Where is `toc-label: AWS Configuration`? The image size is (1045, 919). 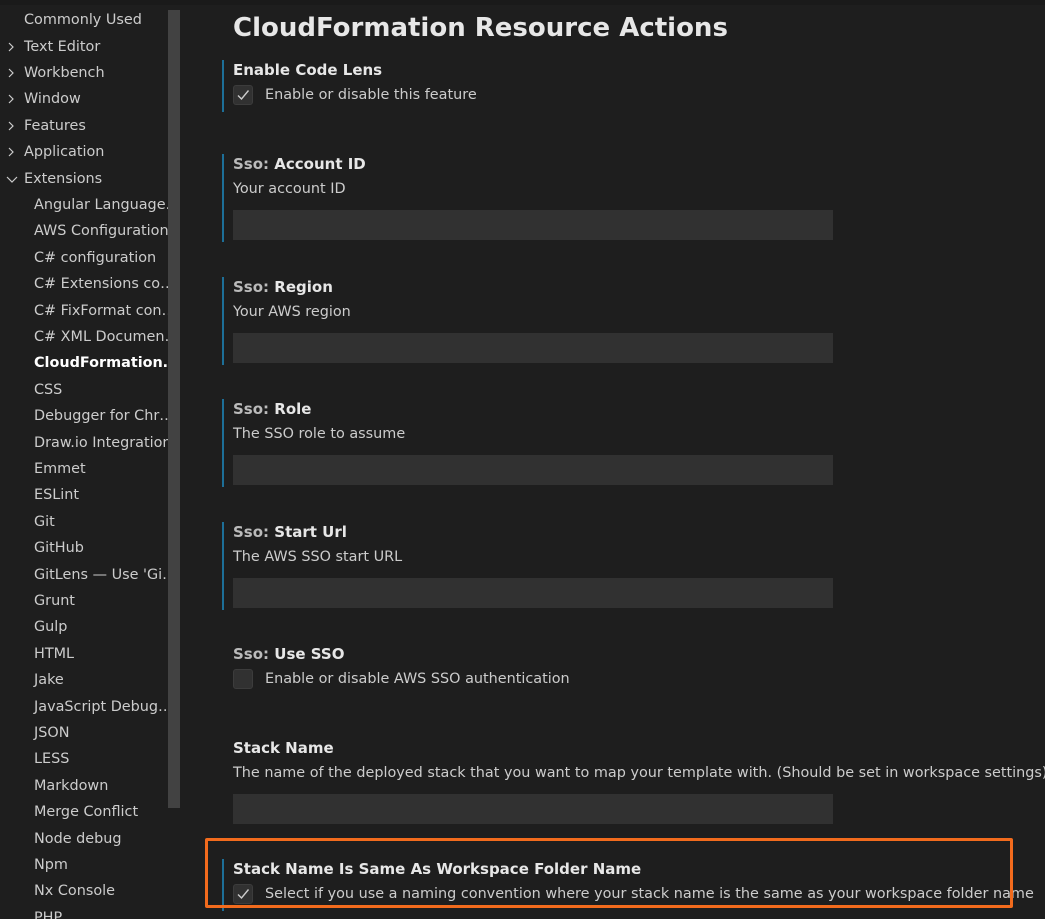 toc-label: AWS Configuration is located at coordinates (101, 231).